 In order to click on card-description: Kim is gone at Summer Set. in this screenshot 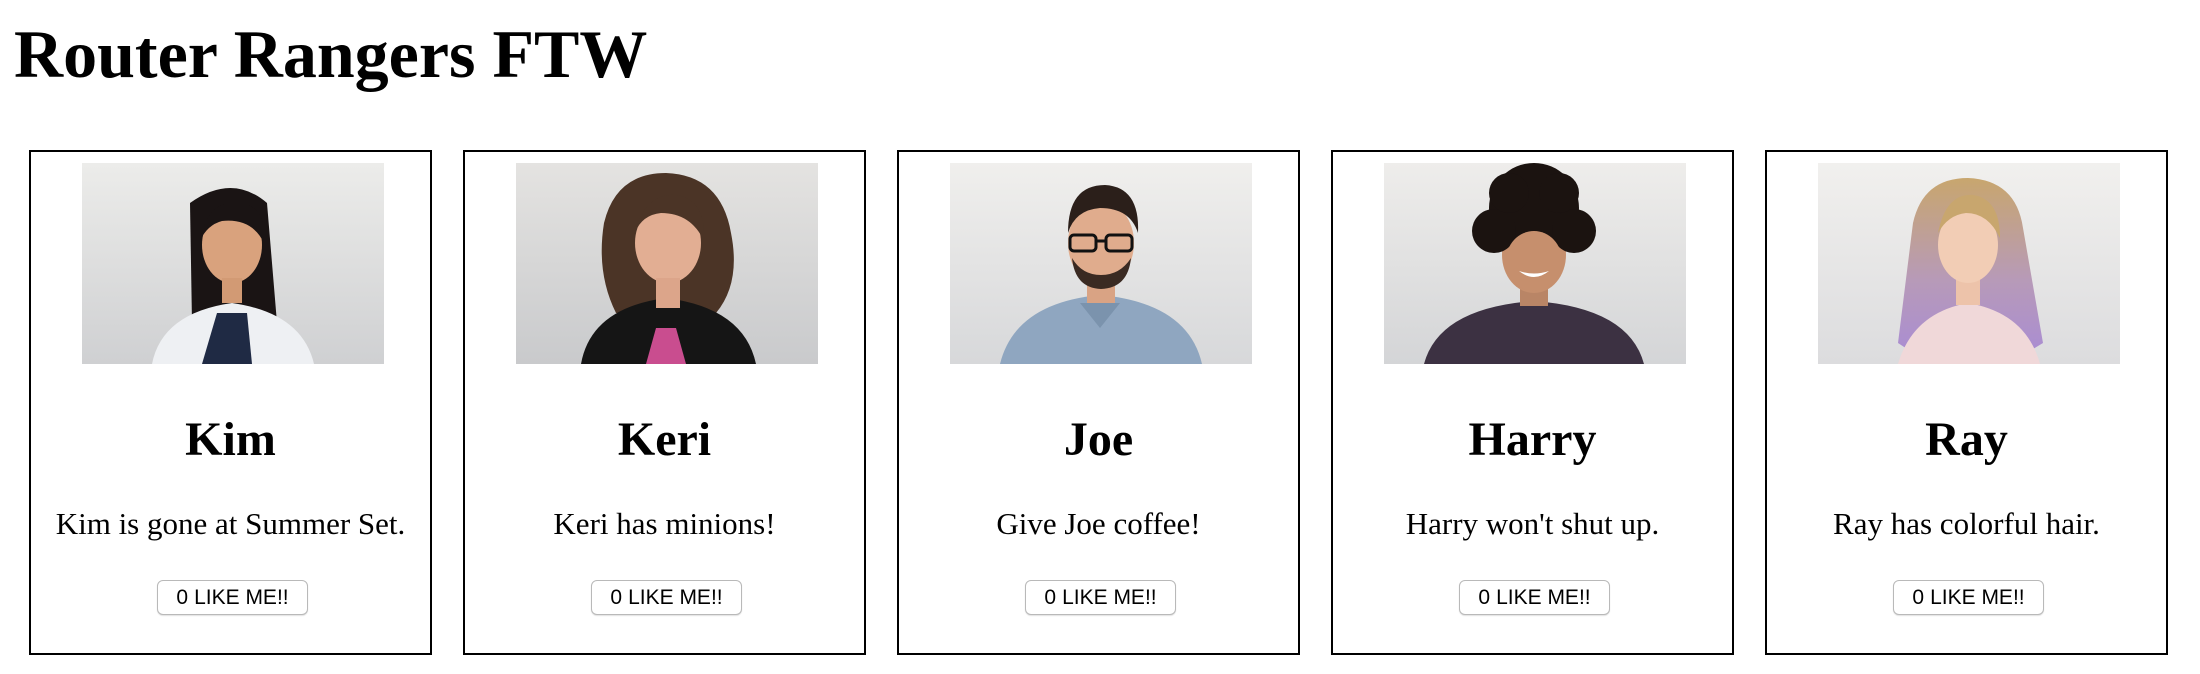, I will do `click(230, 523)`.